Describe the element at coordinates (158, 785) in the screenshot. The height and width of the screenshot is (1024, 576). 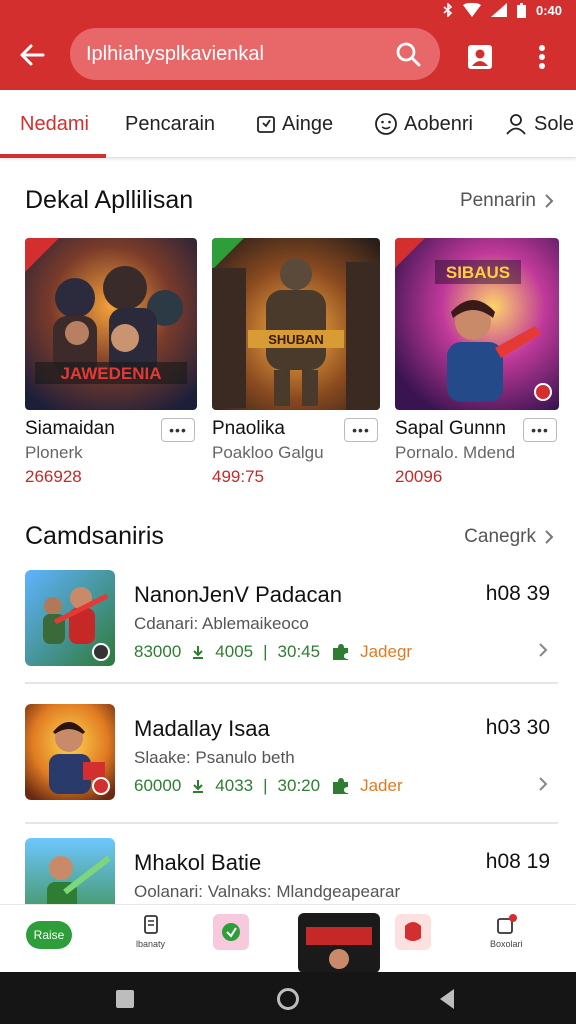
I see `app-price: 60000` at that location.